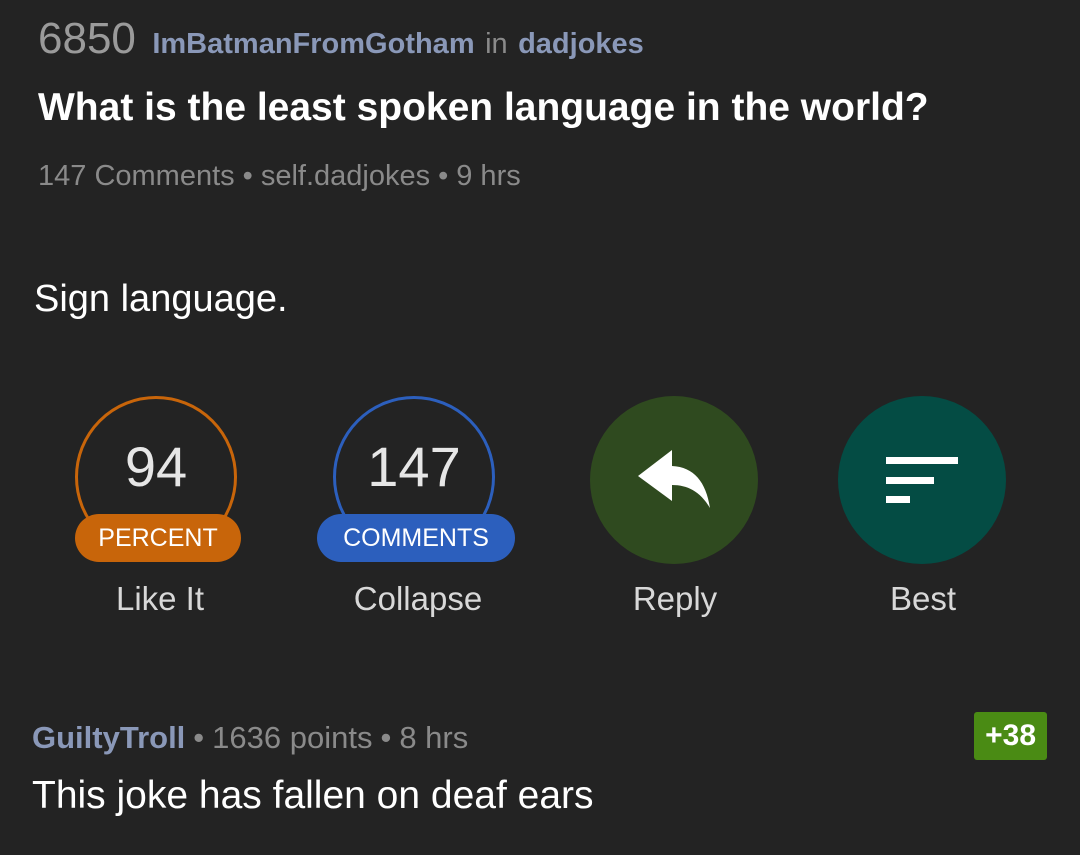 Image resolution: width=1080 pixels, height=855 pixels. I want to click on comment-count-value: 147, so click(414, 466).